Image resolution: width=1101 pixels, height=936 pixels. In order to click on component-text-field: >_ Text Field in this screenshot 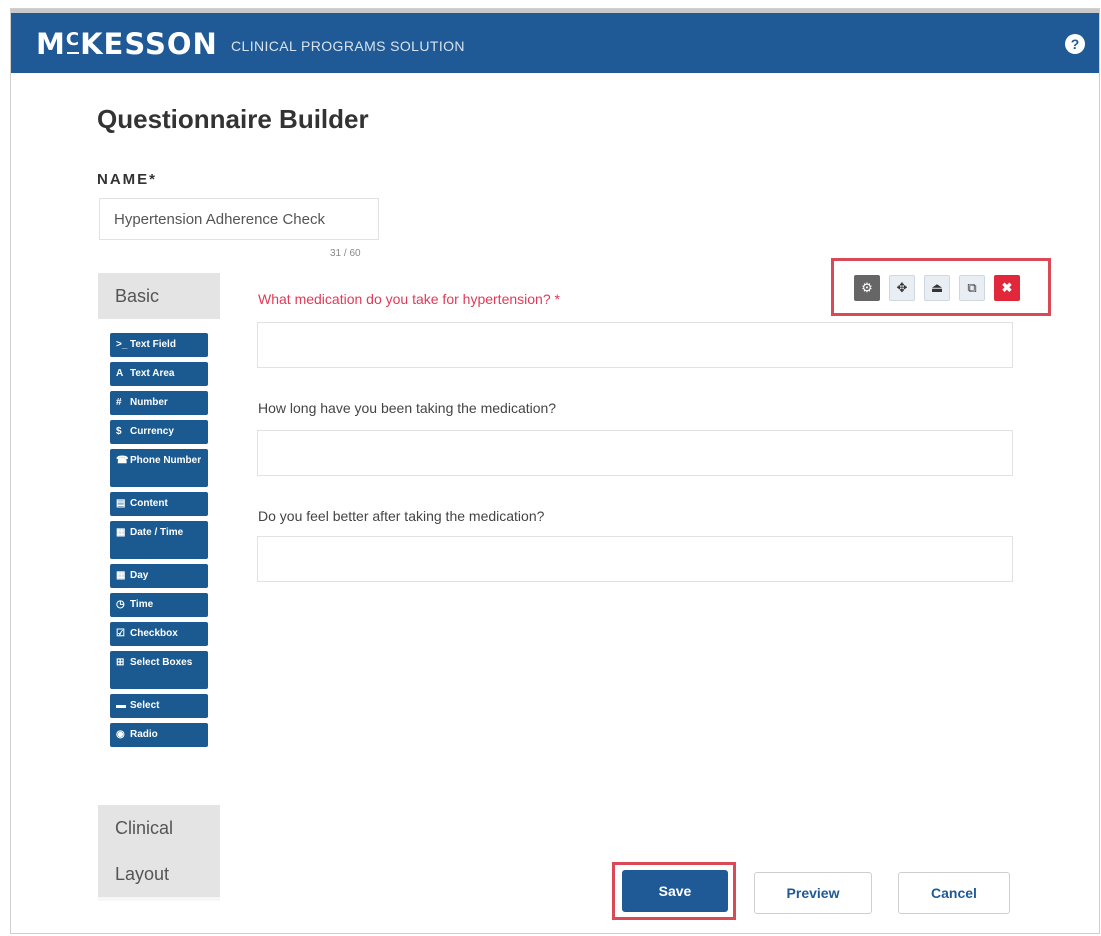, I will do `click(159, 345)`.